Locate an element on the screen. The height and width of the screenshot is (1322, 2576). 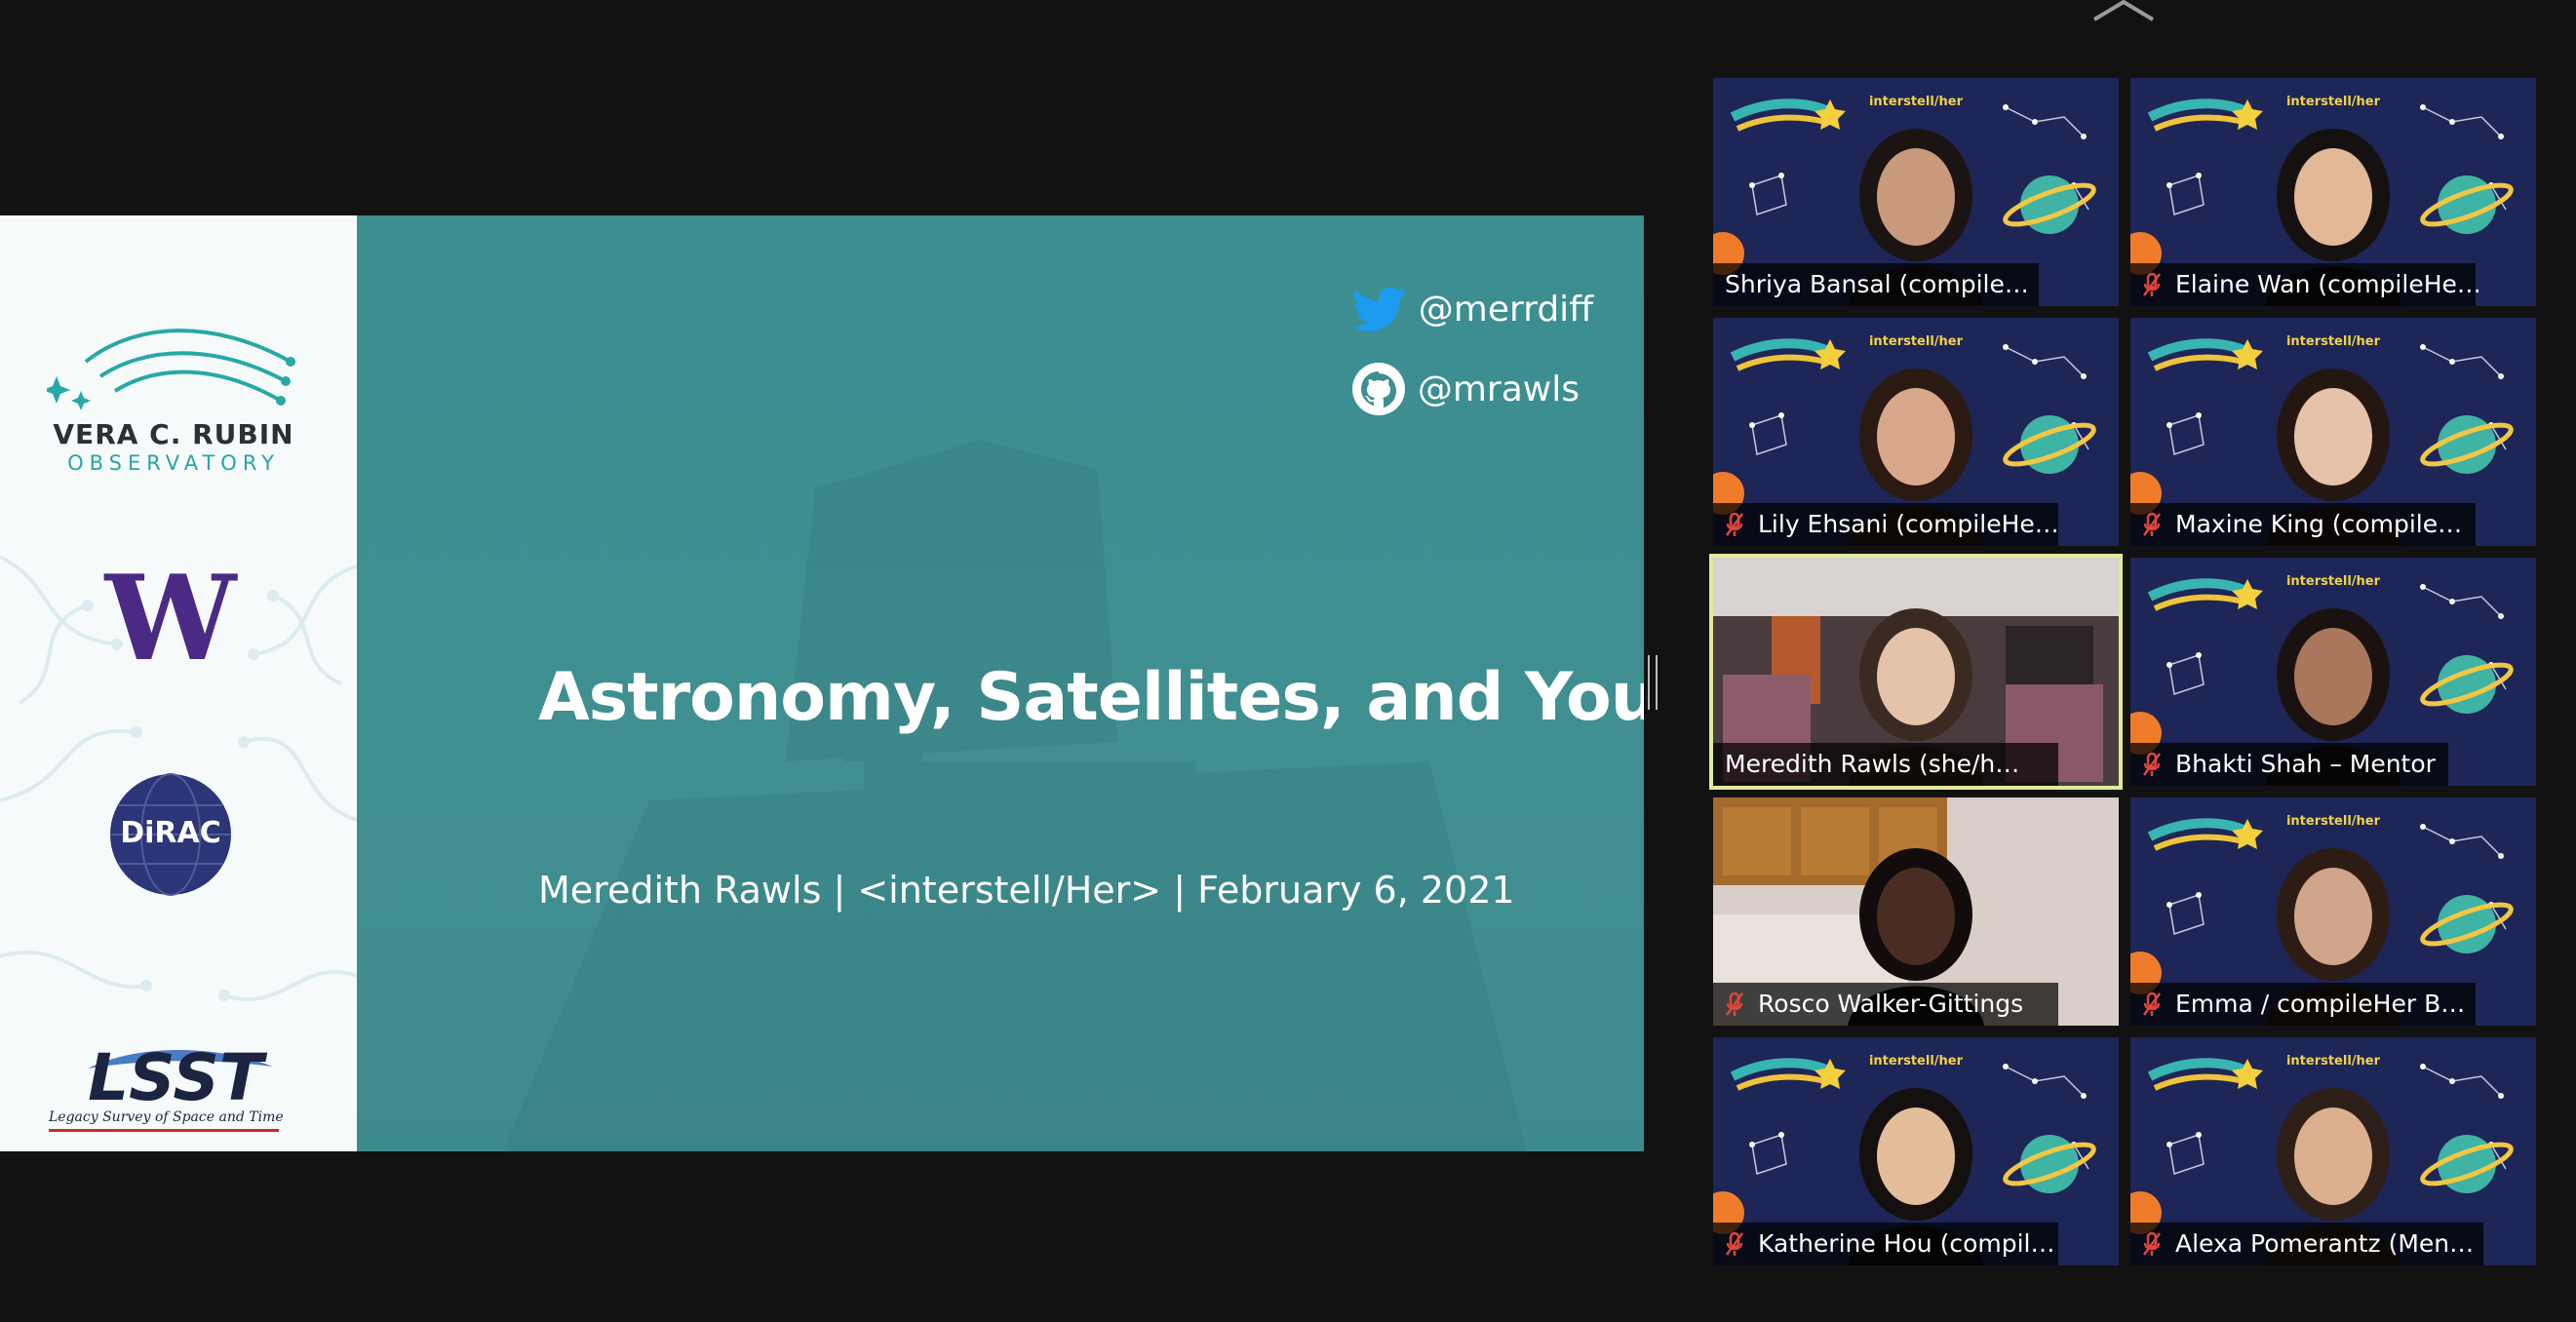
university-of-washington-logo: W is located at coordinates (171, 615).